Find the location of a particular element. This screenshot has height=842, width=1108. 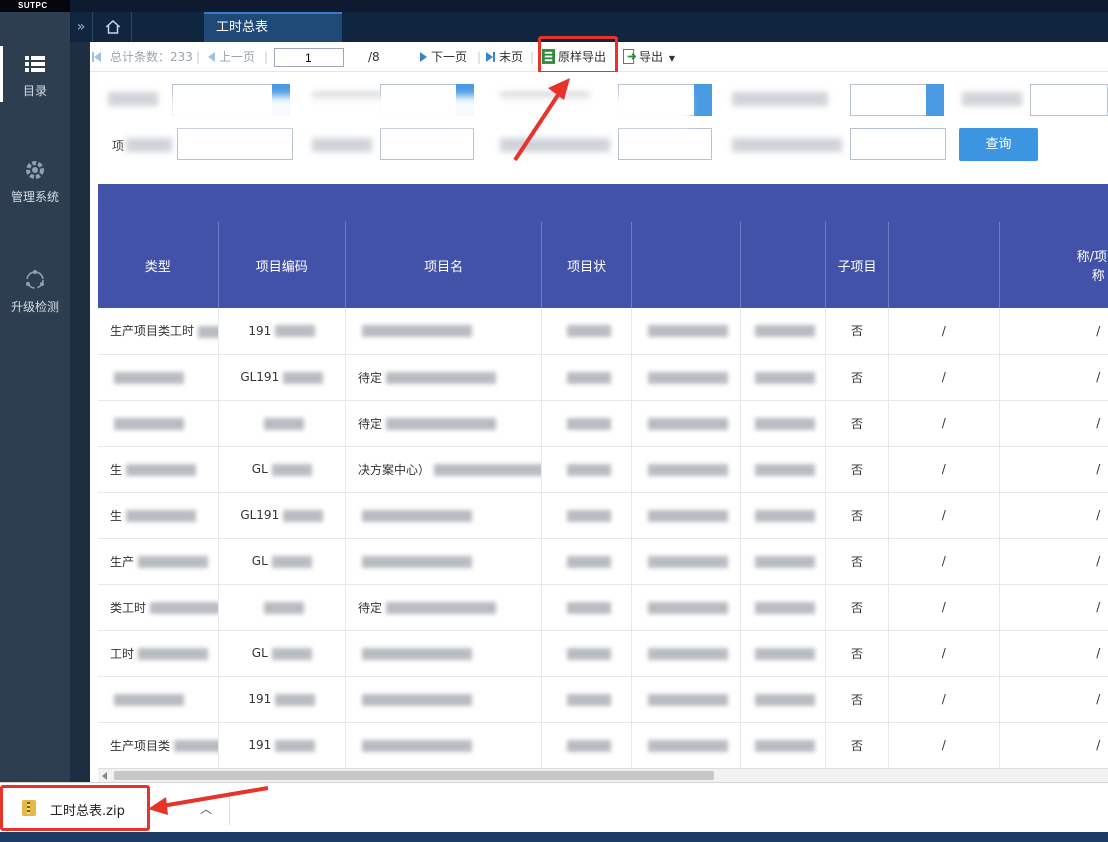

cell-text: GL191 is located at coordinates (260, 515).